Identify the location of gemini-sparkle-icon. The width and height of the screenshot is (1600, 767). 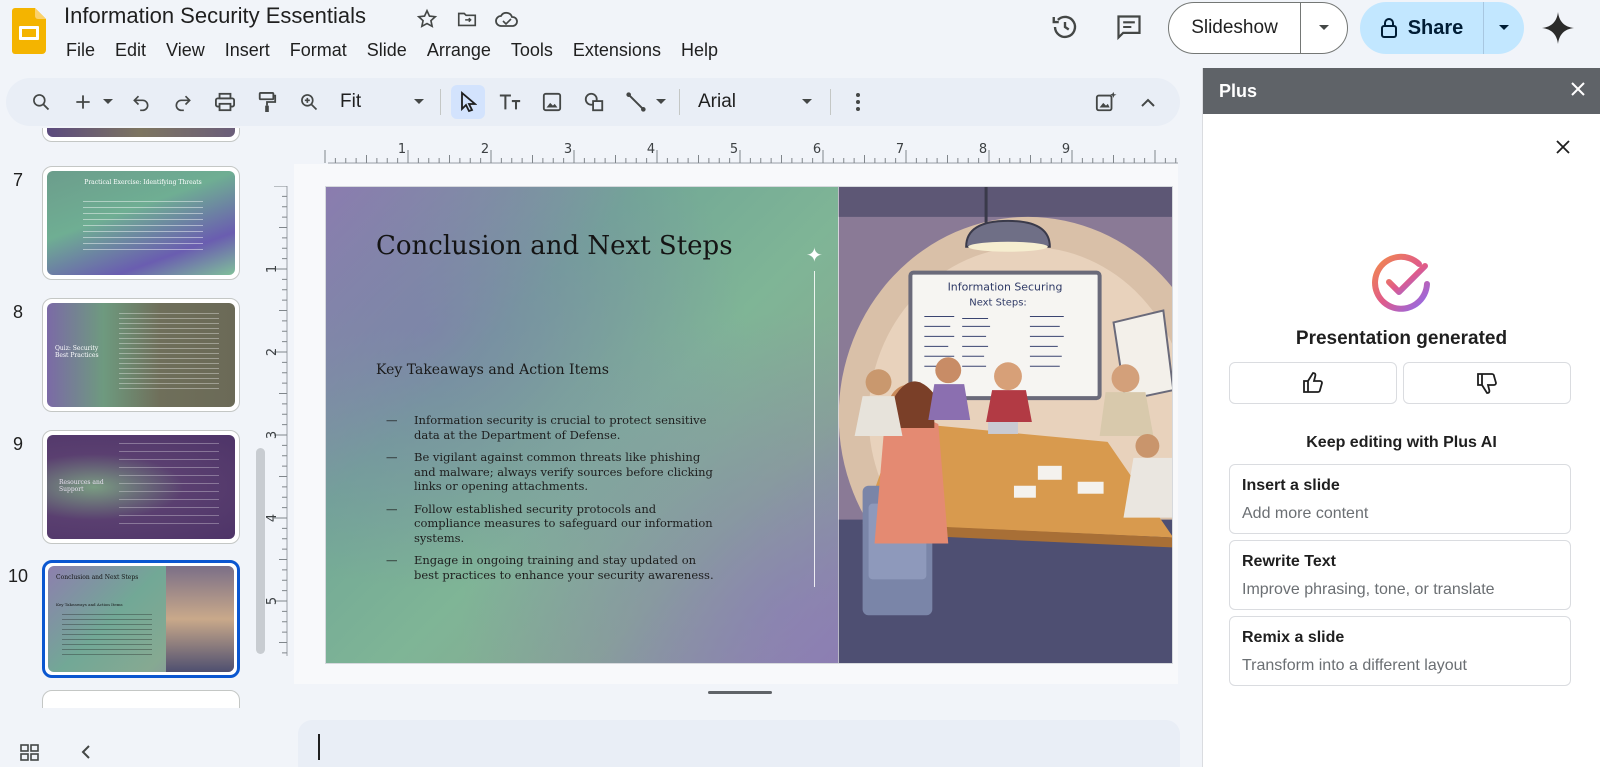
(1558, 28).